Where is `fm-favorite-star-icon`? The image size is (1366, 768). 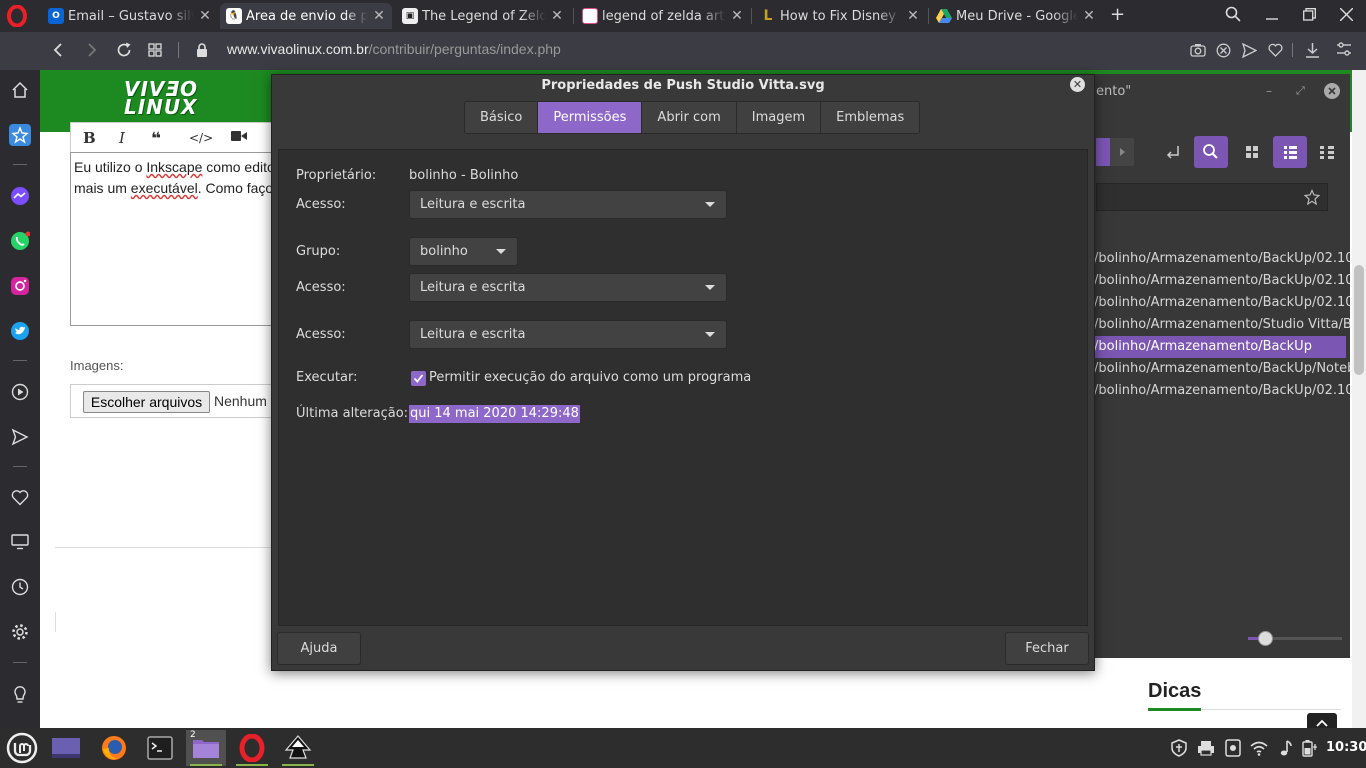 fm-favorite-star-icon is located at coordinates (1312, 197).